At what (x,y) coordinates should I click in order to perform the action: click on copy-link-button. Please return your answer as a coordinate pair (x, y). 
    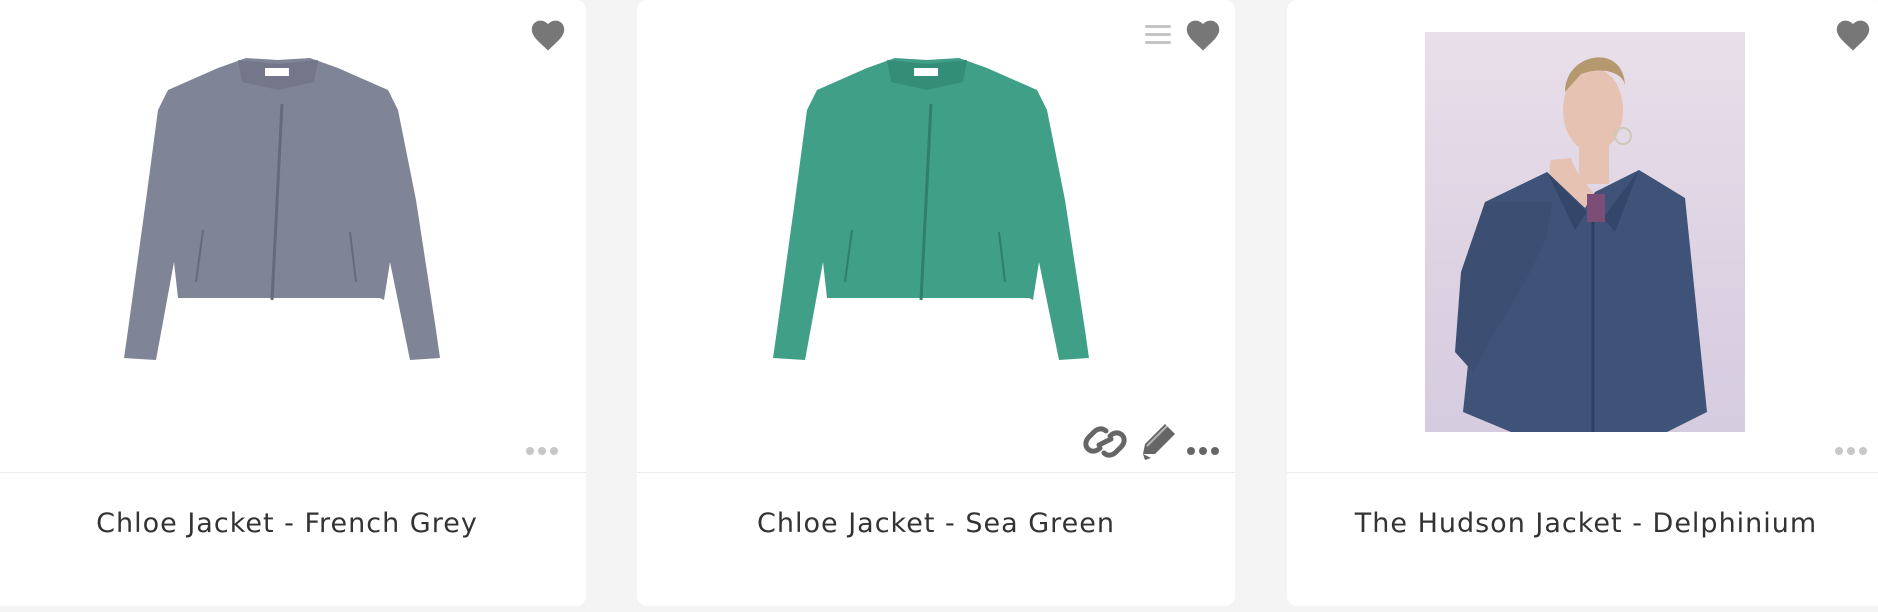
    Looking at the image, I should click on (1105, 442).